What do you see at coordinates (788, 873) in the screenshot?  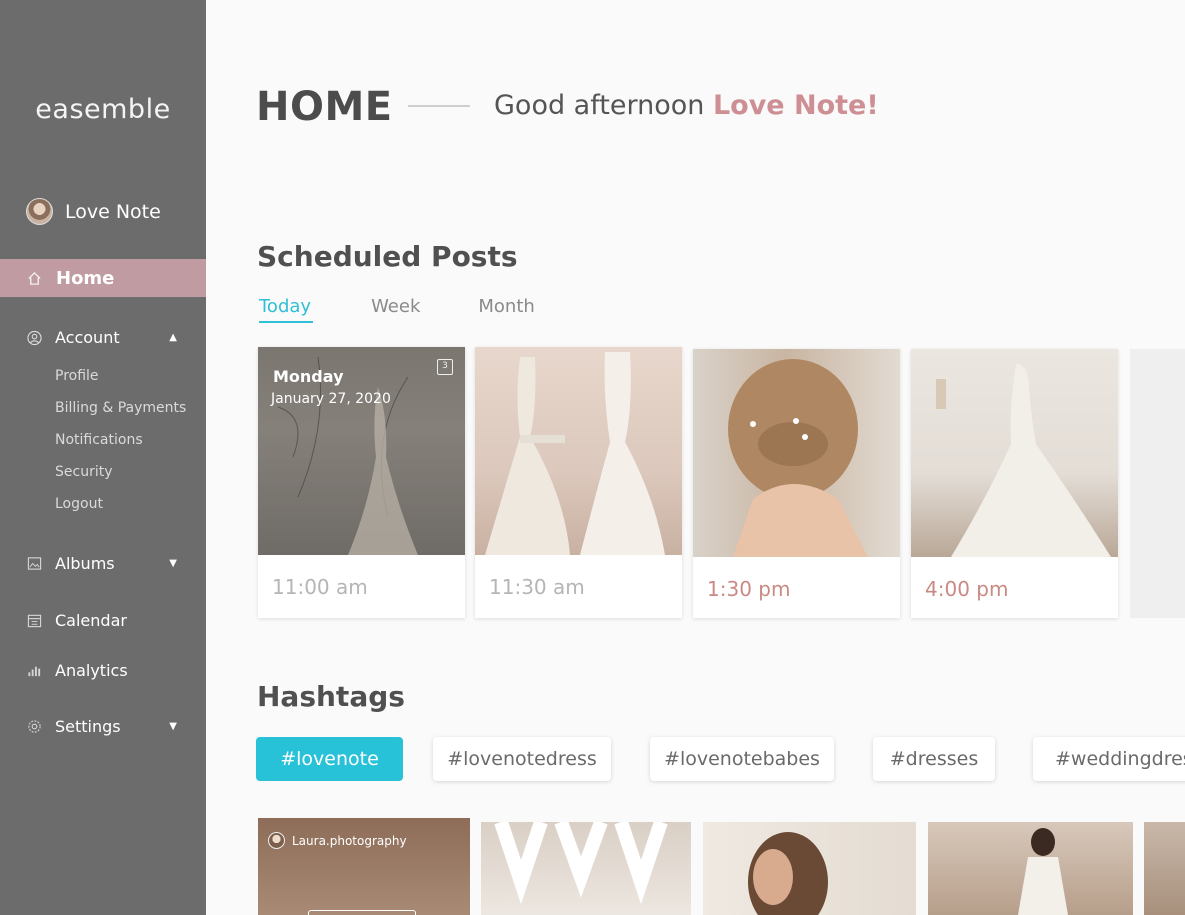 I see `bride-portrait-illustration` at bounding box center [788, 873].